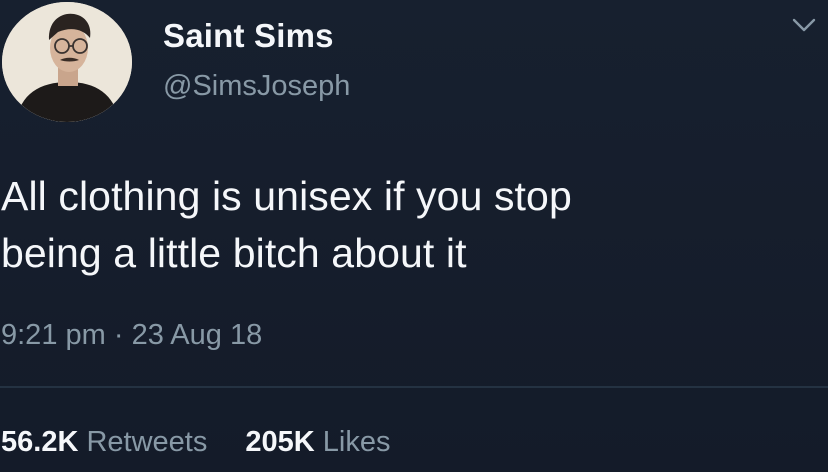  I want to click on retweets-label: Retweets, so click(147, 442).